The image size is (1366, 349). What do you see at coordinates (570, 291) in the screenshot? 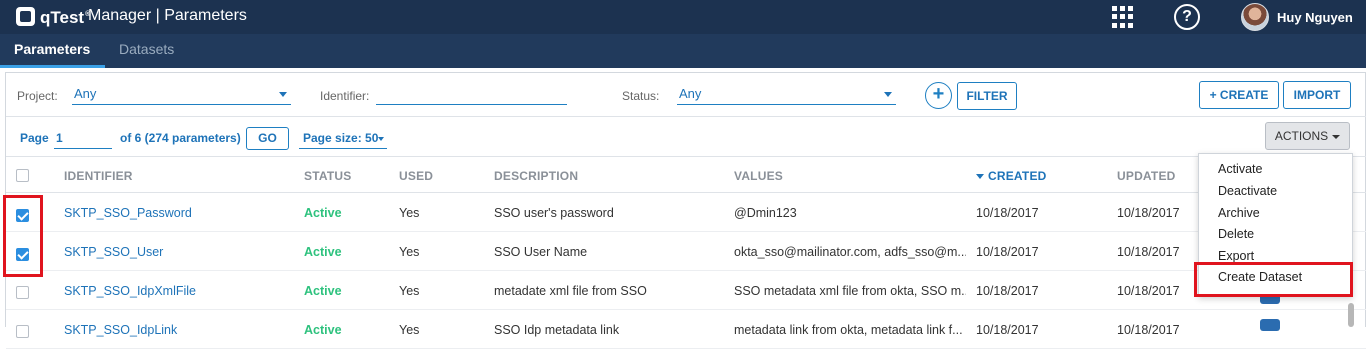
I see `description-text: metadate xml file from SSO` at bounding box center [570, 291].